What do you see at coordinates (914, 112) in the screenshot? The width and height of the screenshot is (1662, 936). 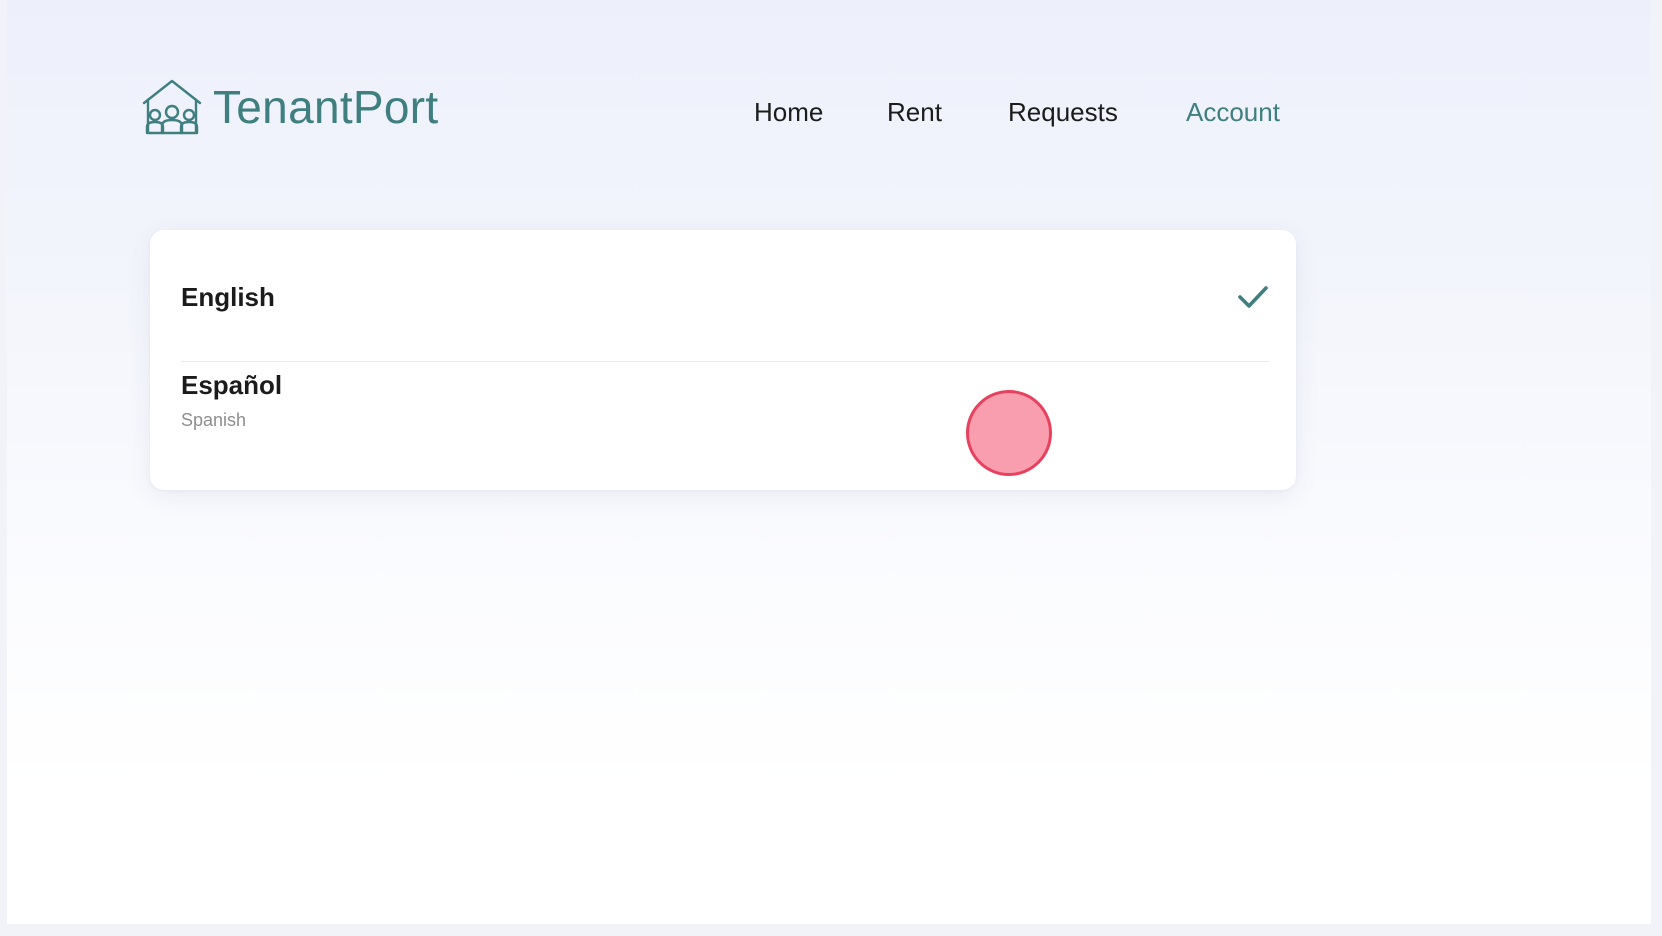 I see `nav-rent: Rent` at bounding box center [914, 112].